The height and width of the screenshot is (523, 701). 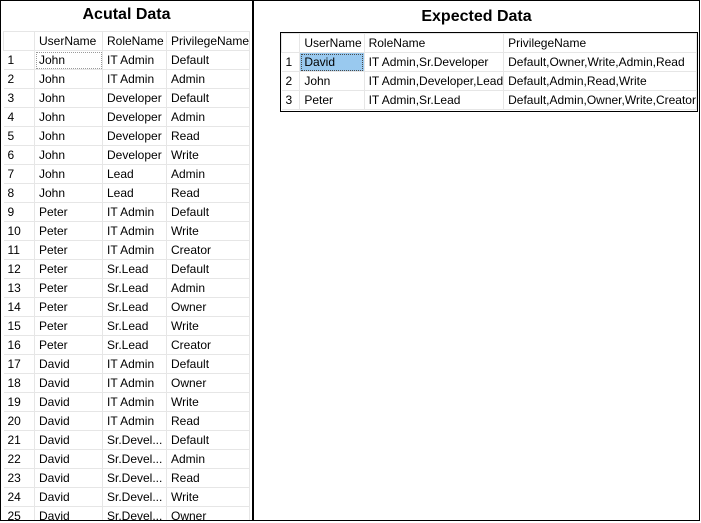 What do you see at coordinates (434, 100) in the screenshot?
I see `expected-cell-rolename: IT Admin,Sr.Lead` at bounding box center [434, 100].